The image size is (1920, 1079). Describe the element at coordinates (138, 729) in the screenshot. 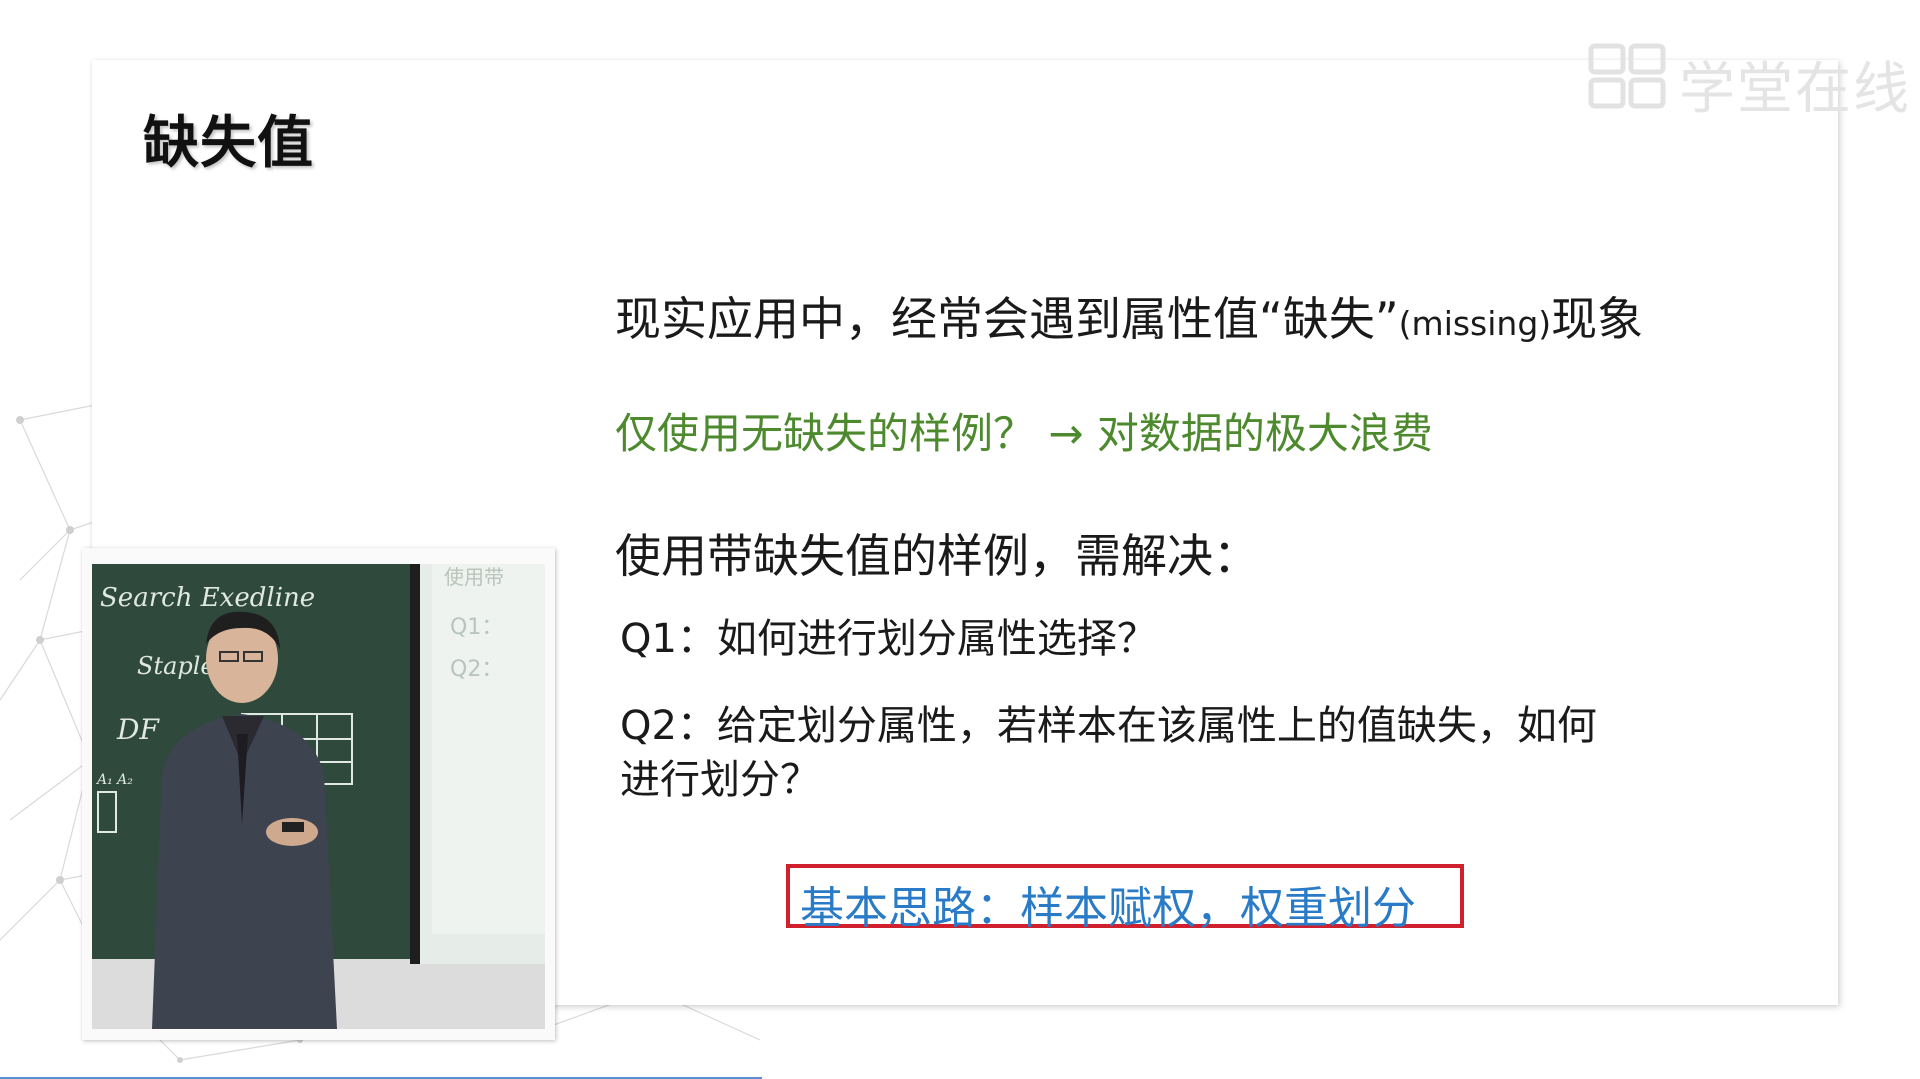

I see `board-text-3: DF` at that location.